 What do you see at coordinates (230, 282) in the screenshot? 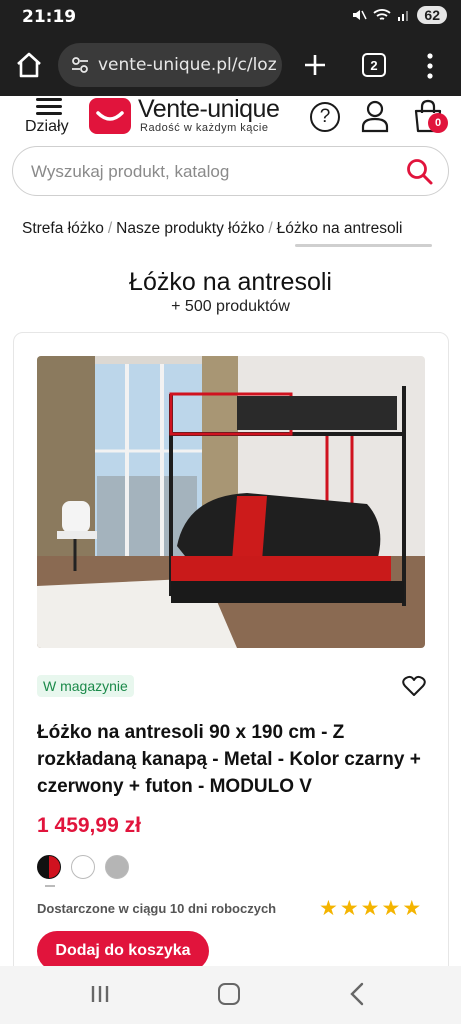
I see `page-title: Łóżko na antresoli` at bounding box center [230, 282].